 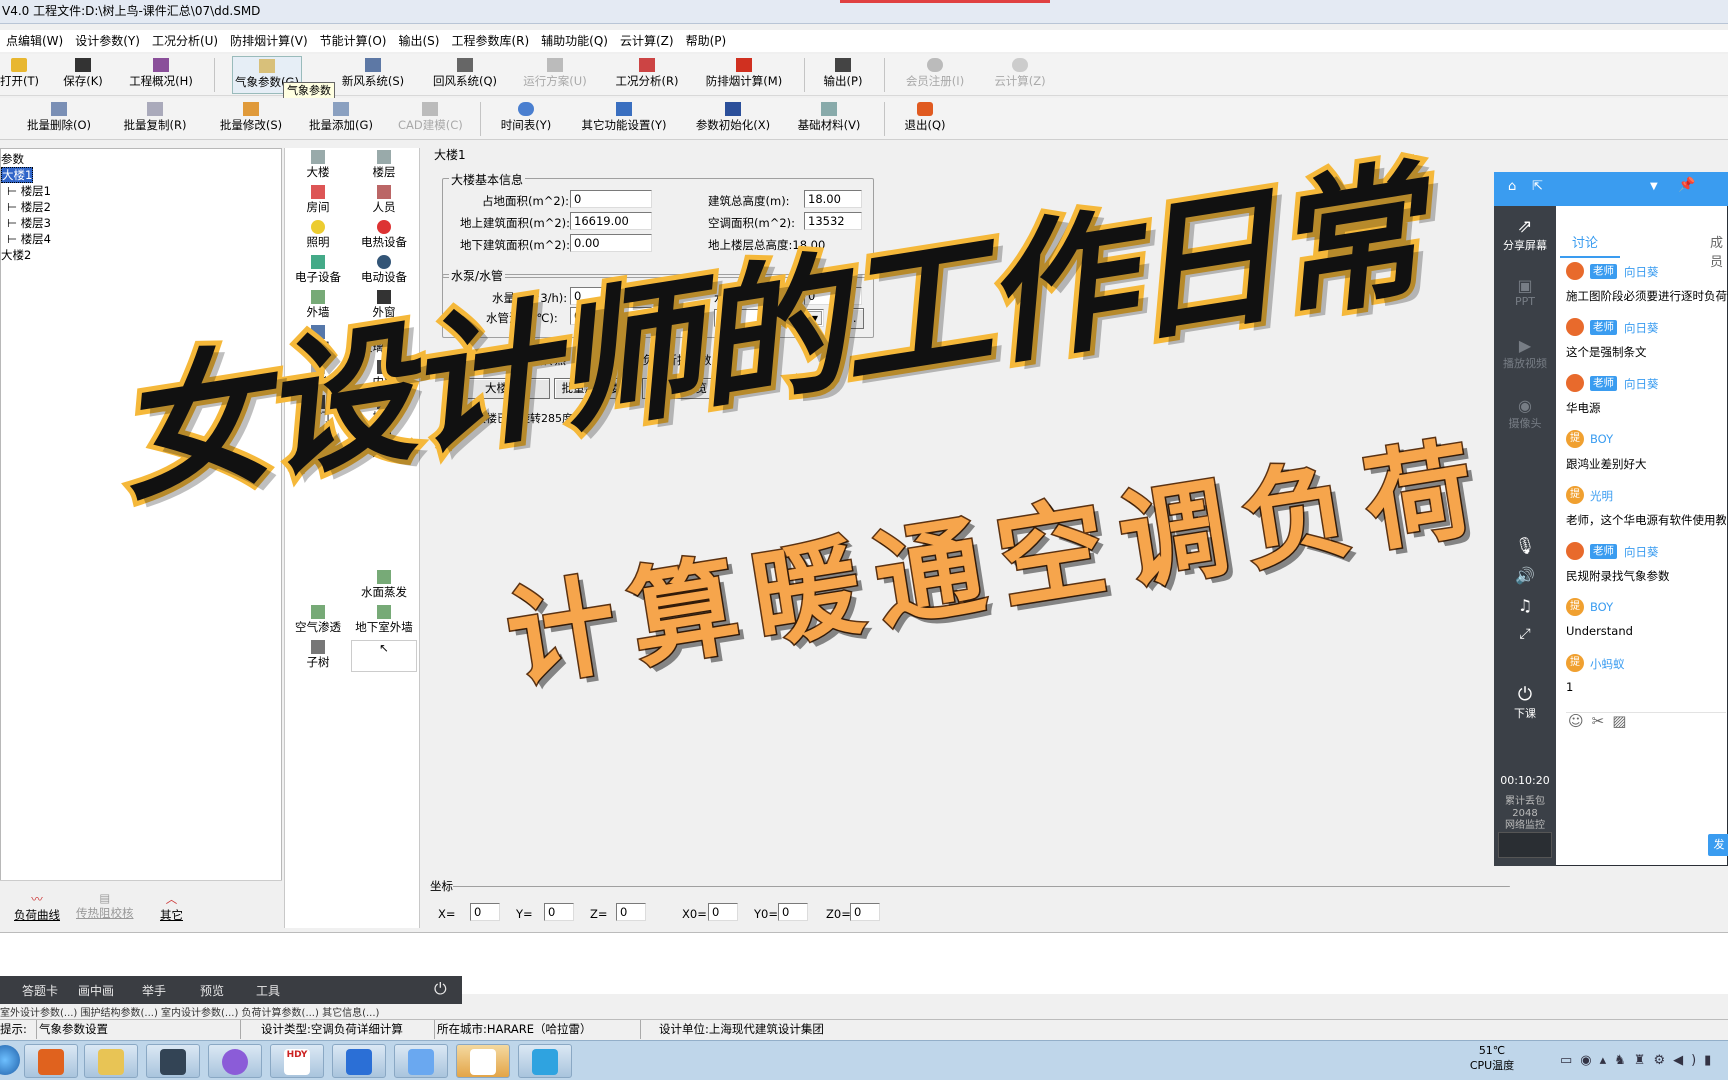 What do you see at coordinates (297, 1061) in the screenshot?
I see `taskbar-hdy: HDY` at bounding box center [297, 1061].